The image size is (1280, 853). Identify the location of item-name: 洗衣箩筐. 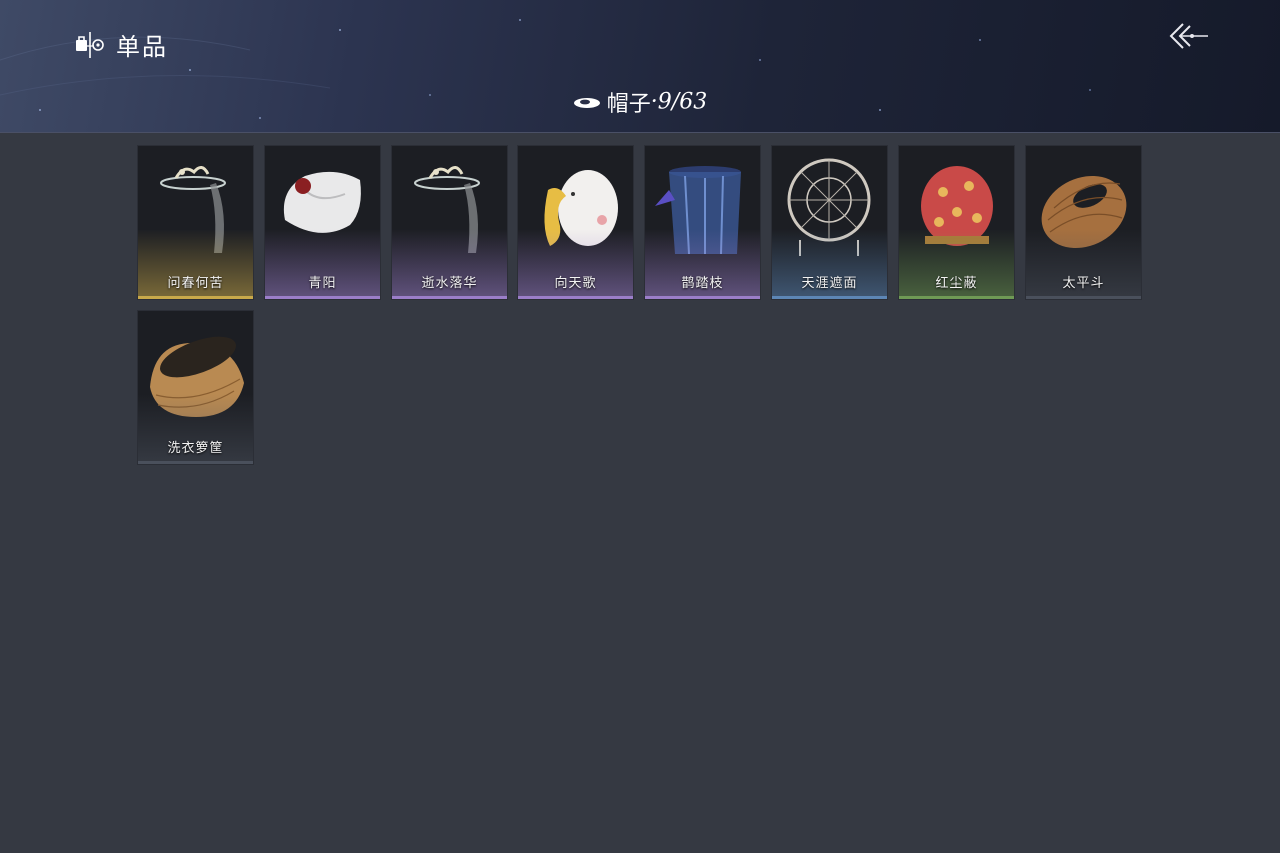
(195, 448).